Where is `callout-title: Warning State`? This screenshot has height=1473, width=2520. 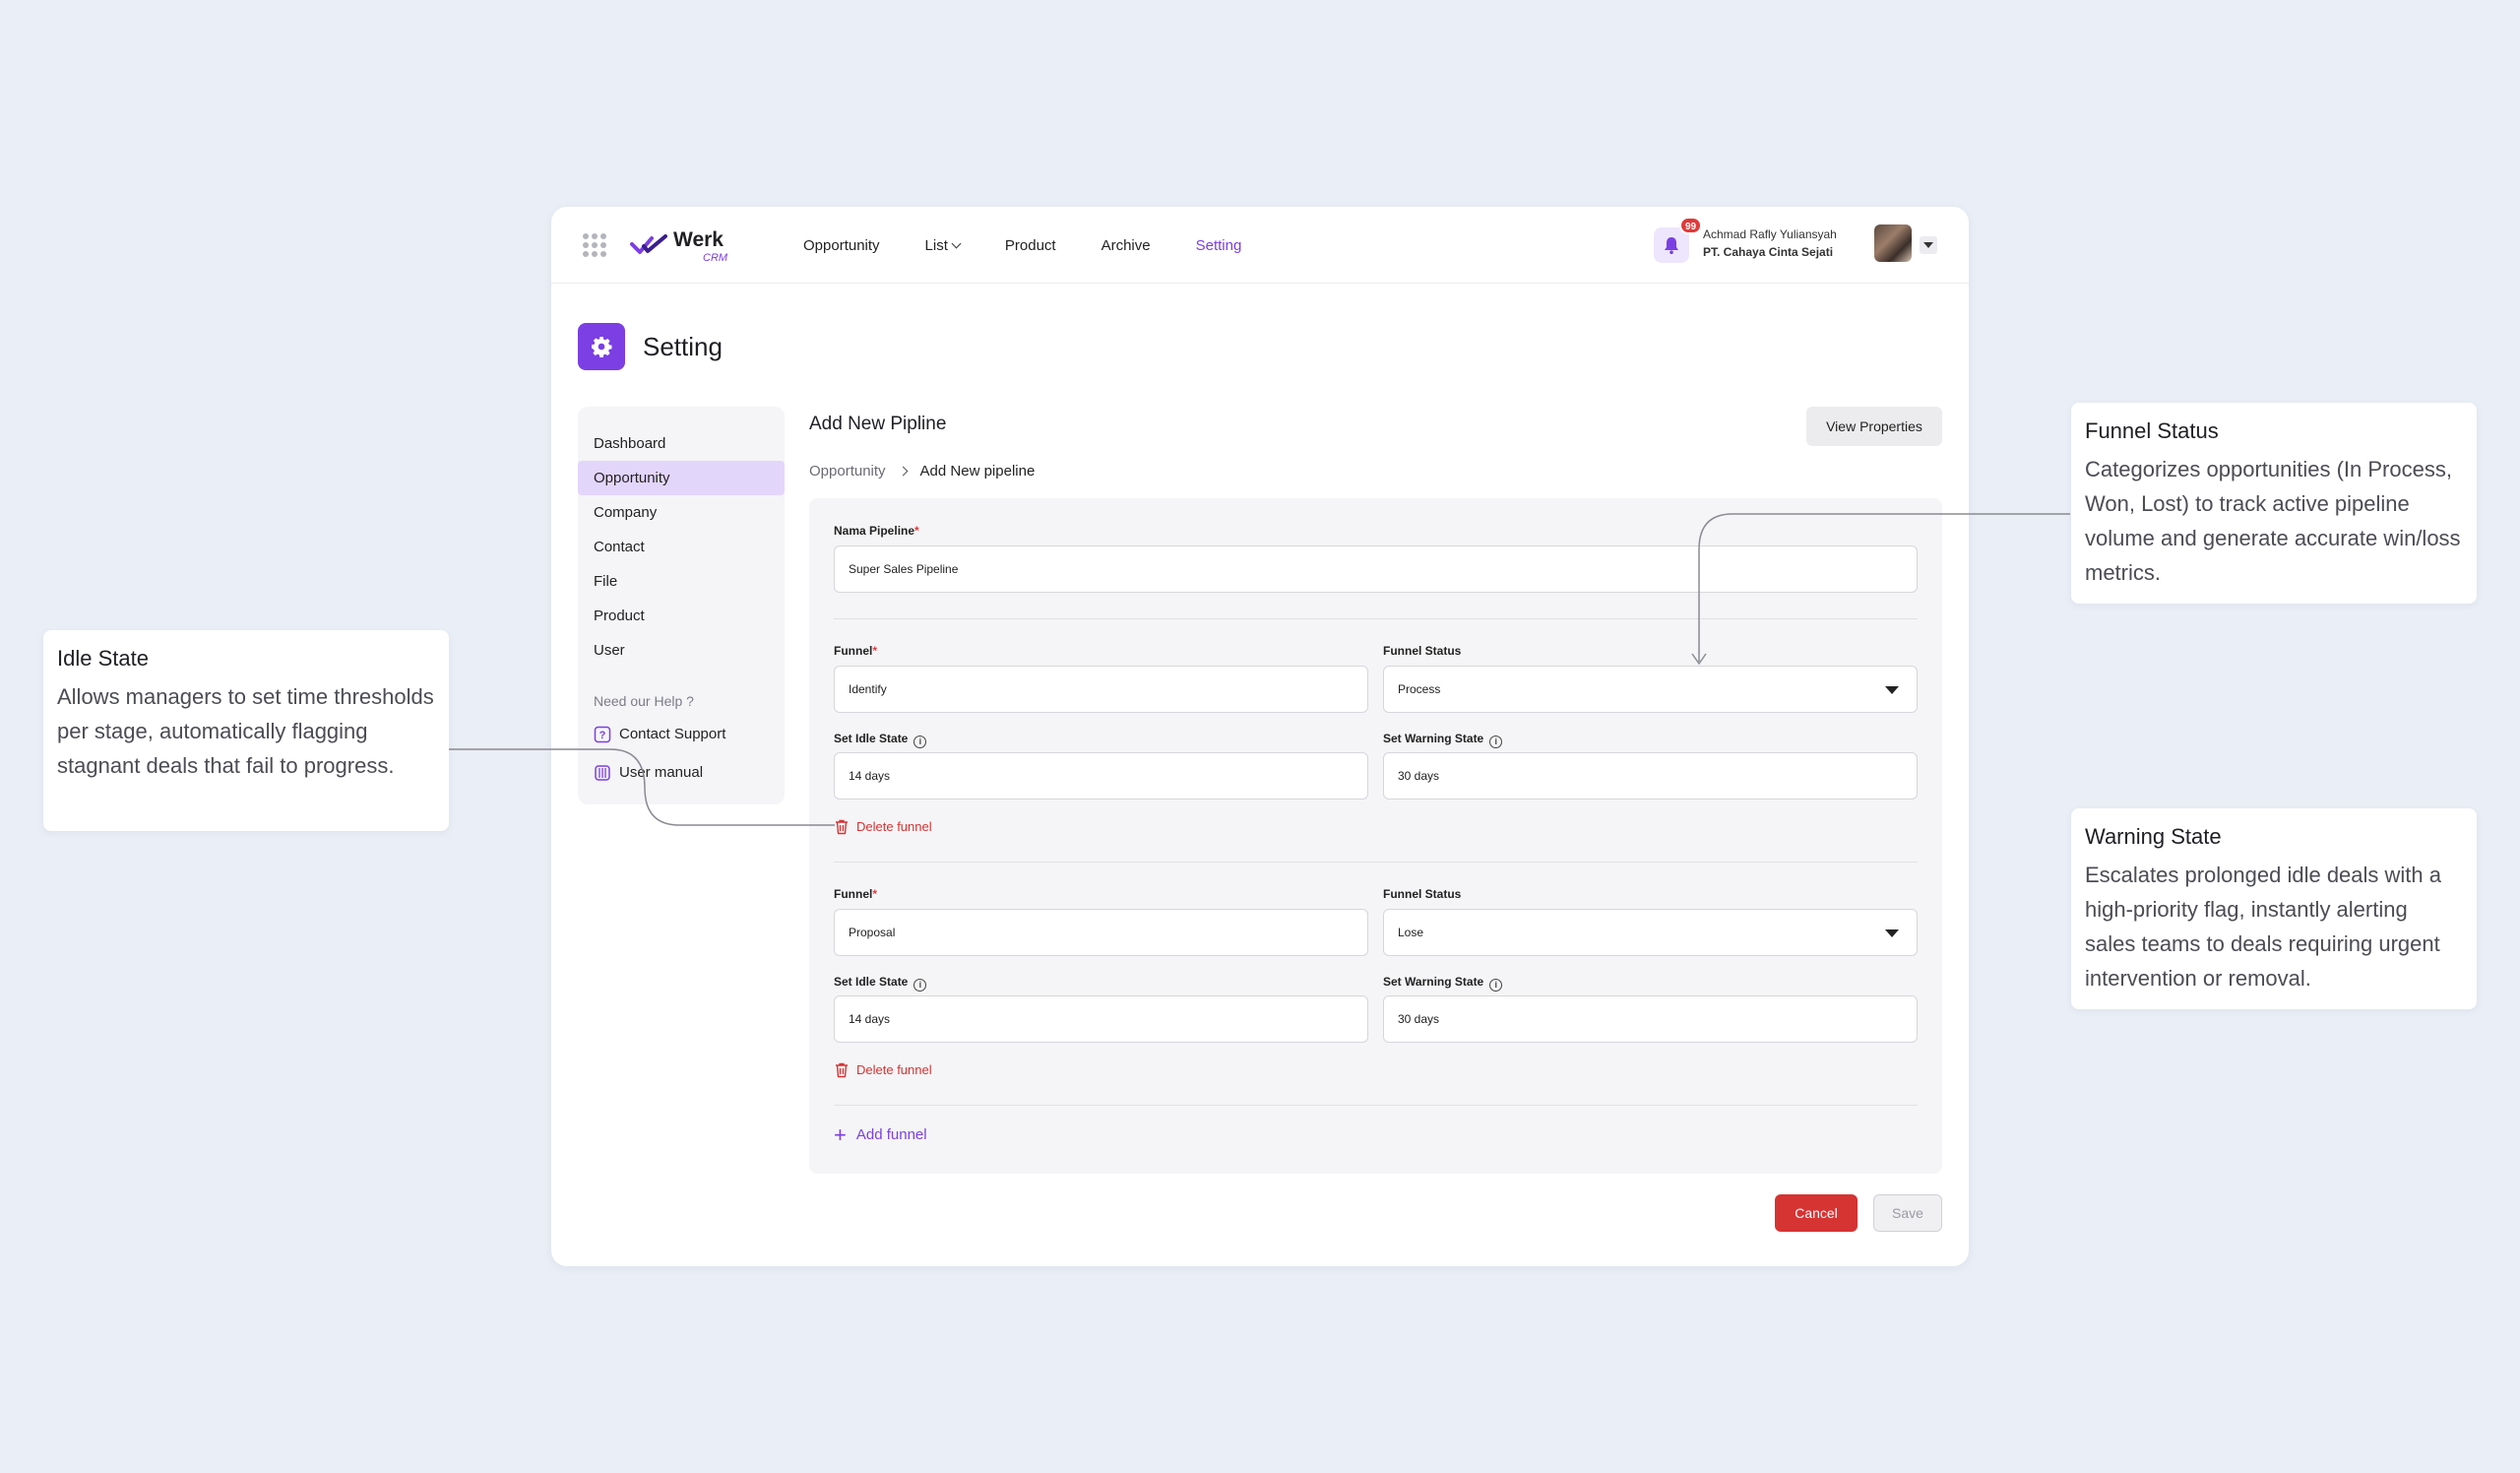
callout-title: Warning State is located at coordinates (2153, 836).